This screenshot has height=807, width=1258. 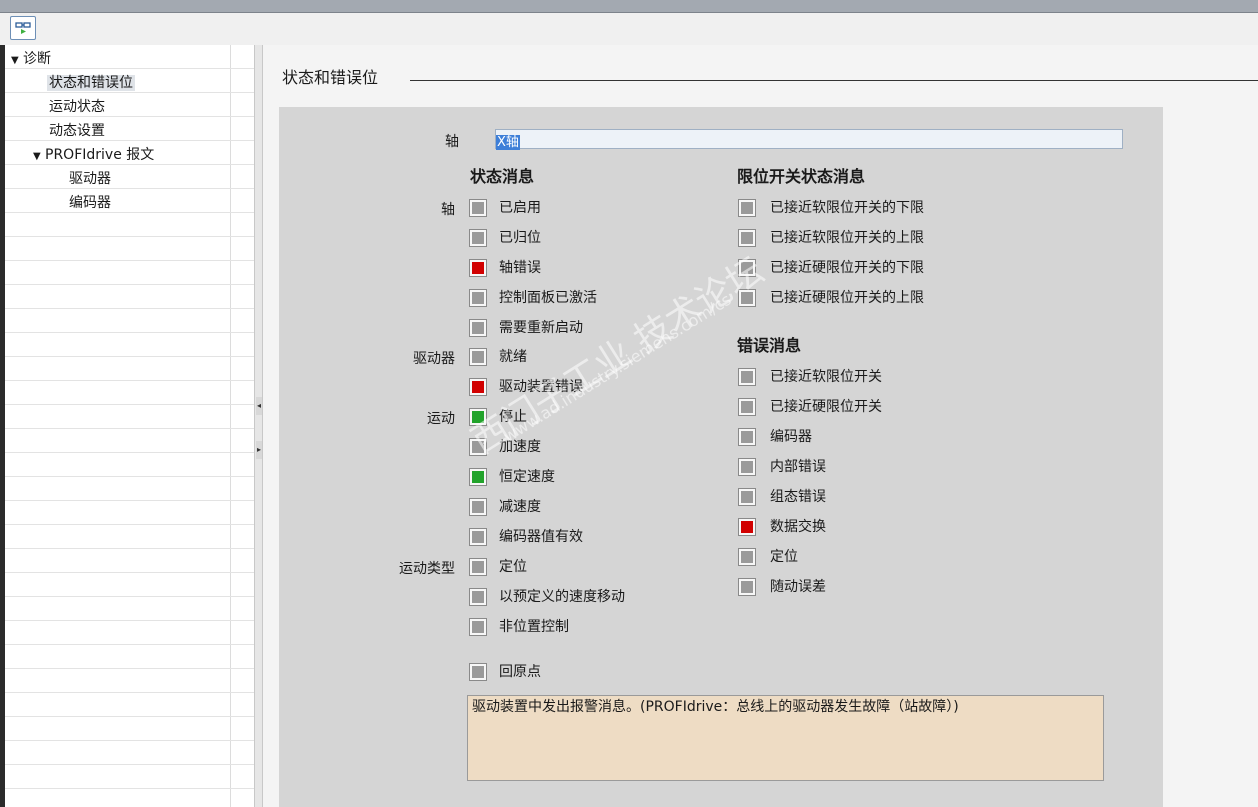 I want to click on axis-label: 轴, so click(x=452, y=142).